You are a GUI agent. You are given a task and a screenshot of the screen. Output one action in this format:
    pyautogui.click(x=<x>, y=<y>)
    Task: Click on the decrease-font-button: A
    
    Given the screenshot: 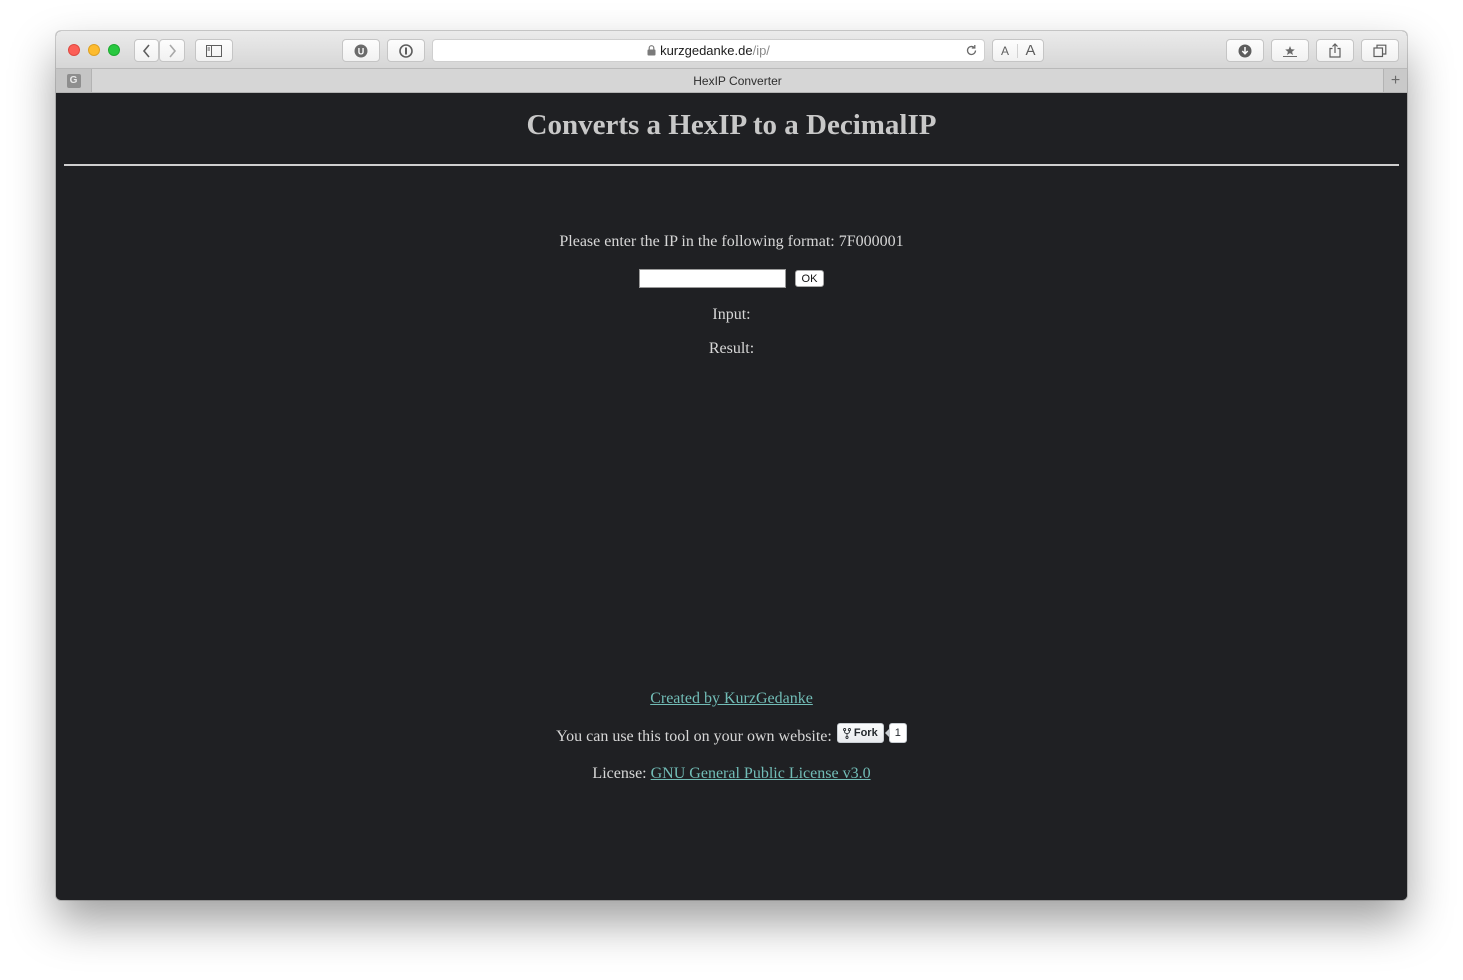 What is the action you would take?
    pyautogui.click(x=1005, y=50)
    